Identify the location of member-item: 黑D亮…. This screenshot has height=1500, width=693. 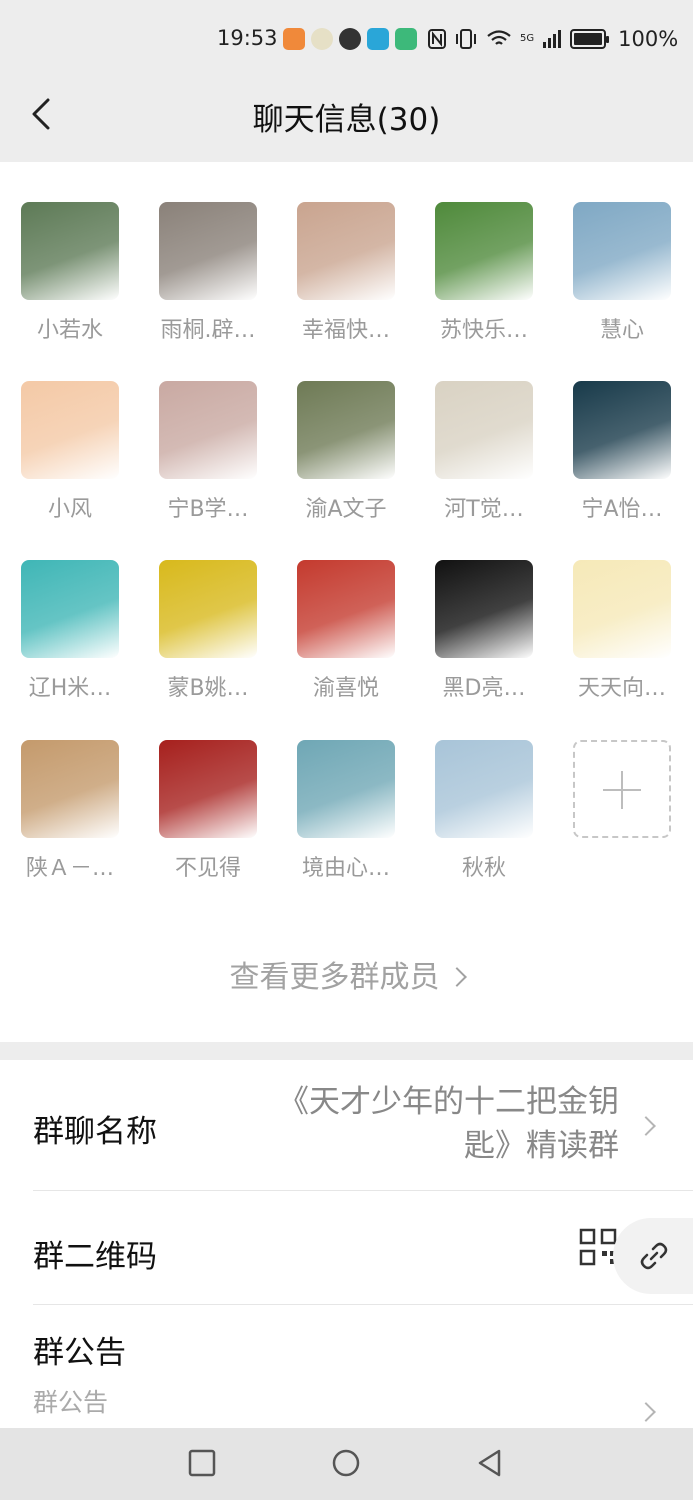
(484, 635).